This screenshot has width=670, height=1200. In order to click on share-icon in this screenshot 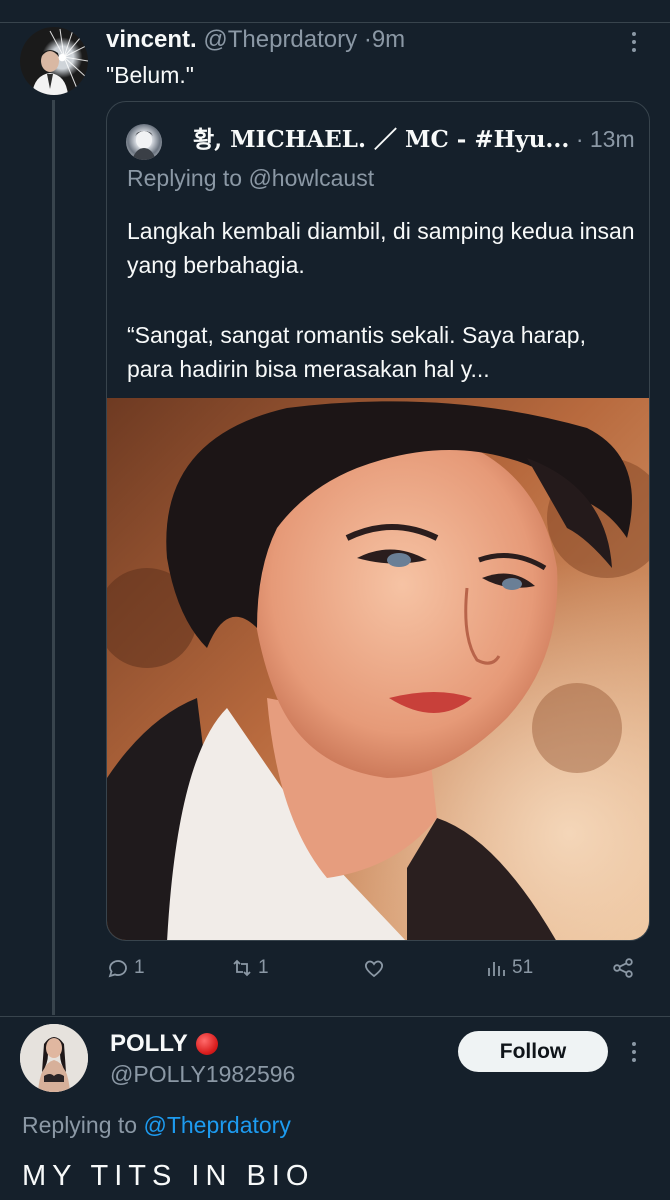, I will do `click(623, 968)`.